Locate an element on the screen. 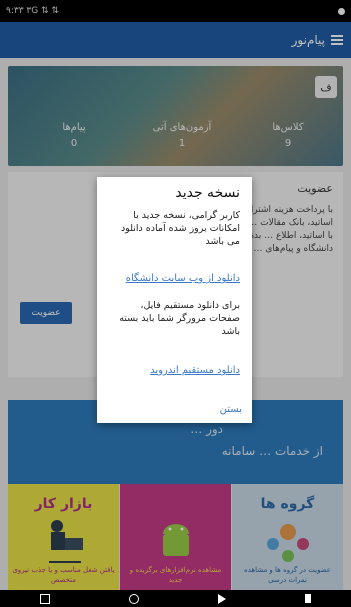 The width and height of the screenshot is (351, 607). recents-icon is located at coordinates (44, 598).